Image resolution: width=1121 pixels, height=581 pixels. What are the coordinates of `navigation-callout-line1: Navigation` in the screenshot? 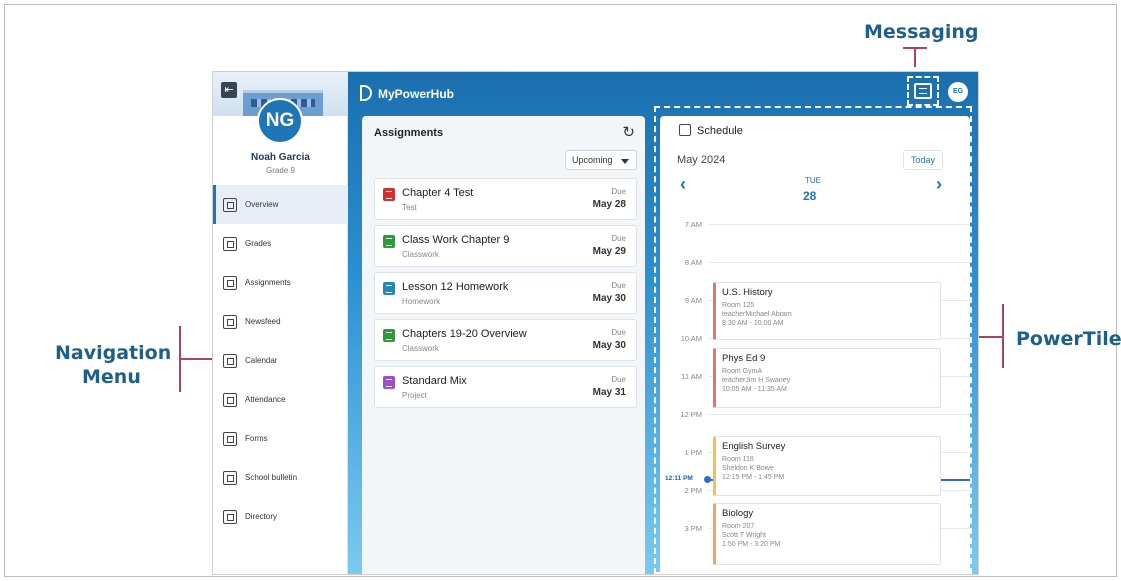 It's located at (113, 353).